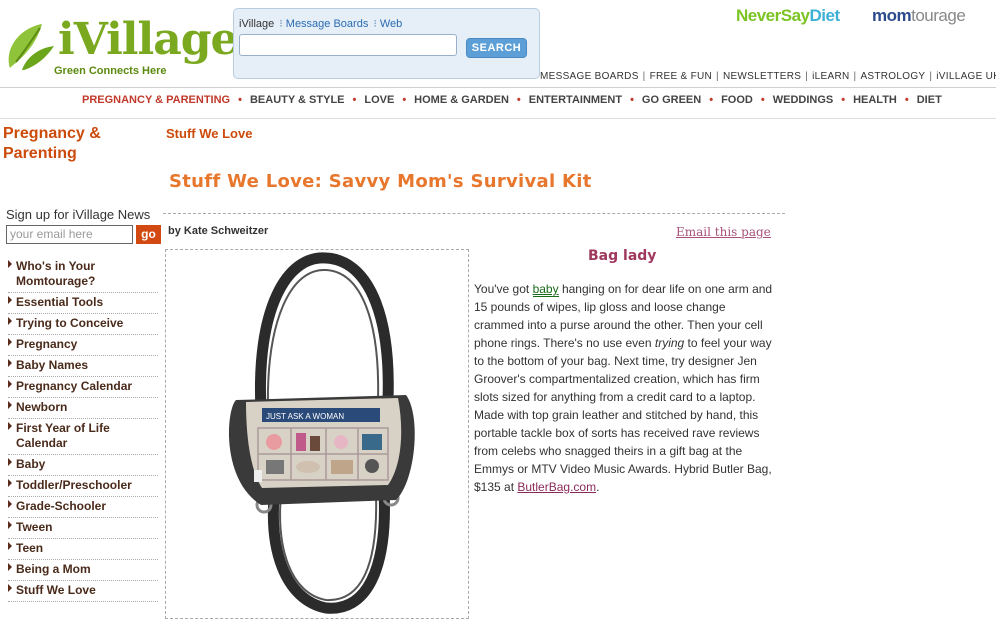 The image size is (996, 626). I want to click on search-panel: iVillage ⁝ Message Boards ⁝ Web SEARCH, so click(386, 43).